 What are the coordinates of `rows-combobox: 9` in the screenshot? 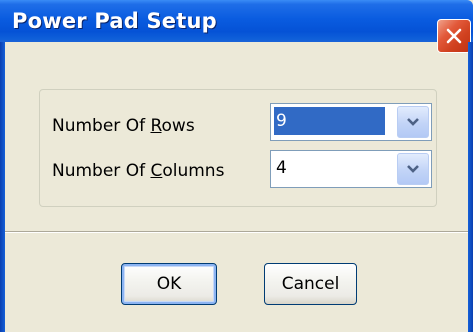 It's located at (351, 122).